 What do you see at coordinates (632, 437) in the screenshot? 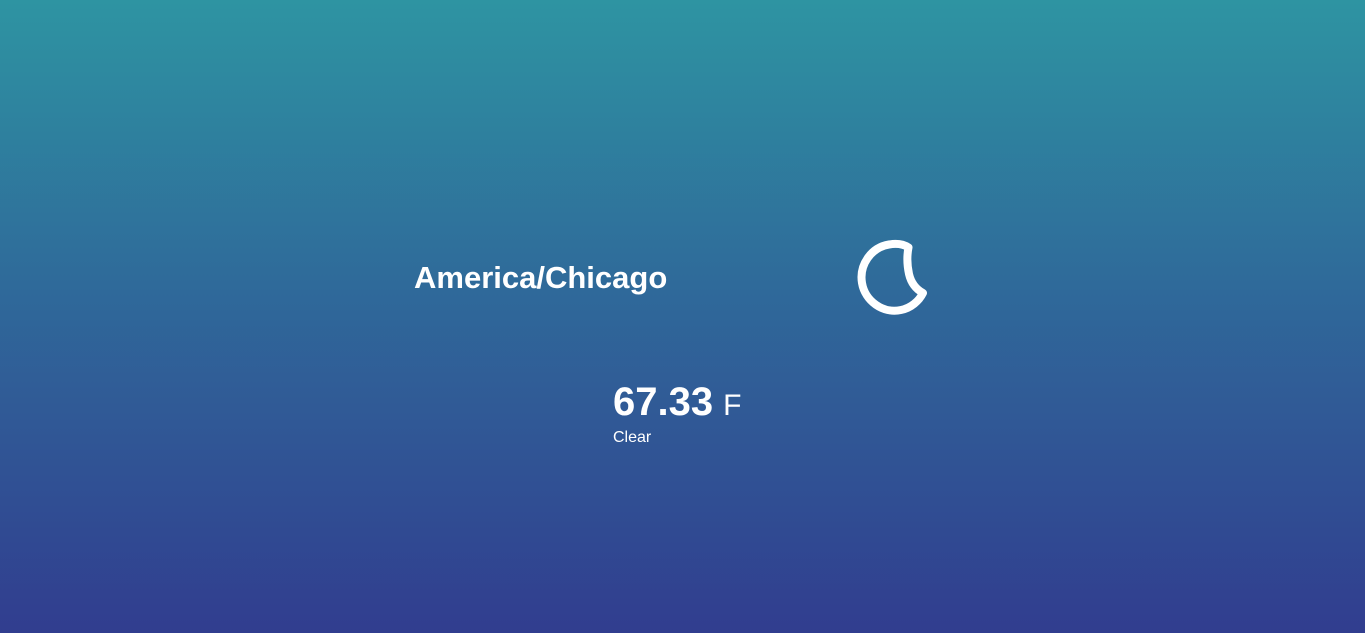
I see `weather-description: Clear` at bounding box center [632, 437].